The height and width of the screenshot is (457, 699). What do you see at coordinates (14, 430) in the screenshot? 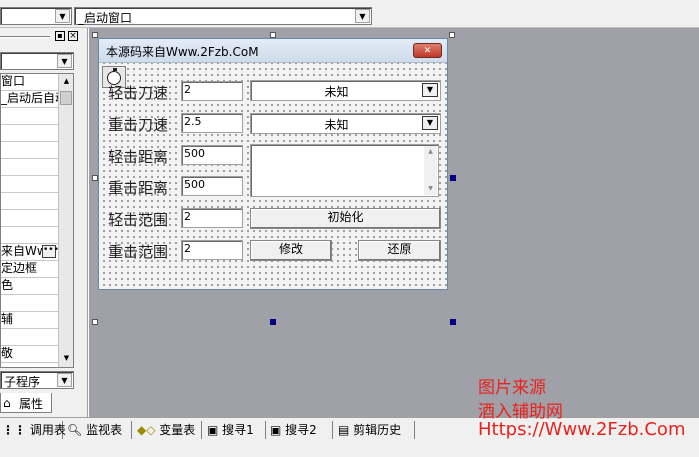
I see `grid-icon: ⋮⋮` at bounding box center [14, 430].